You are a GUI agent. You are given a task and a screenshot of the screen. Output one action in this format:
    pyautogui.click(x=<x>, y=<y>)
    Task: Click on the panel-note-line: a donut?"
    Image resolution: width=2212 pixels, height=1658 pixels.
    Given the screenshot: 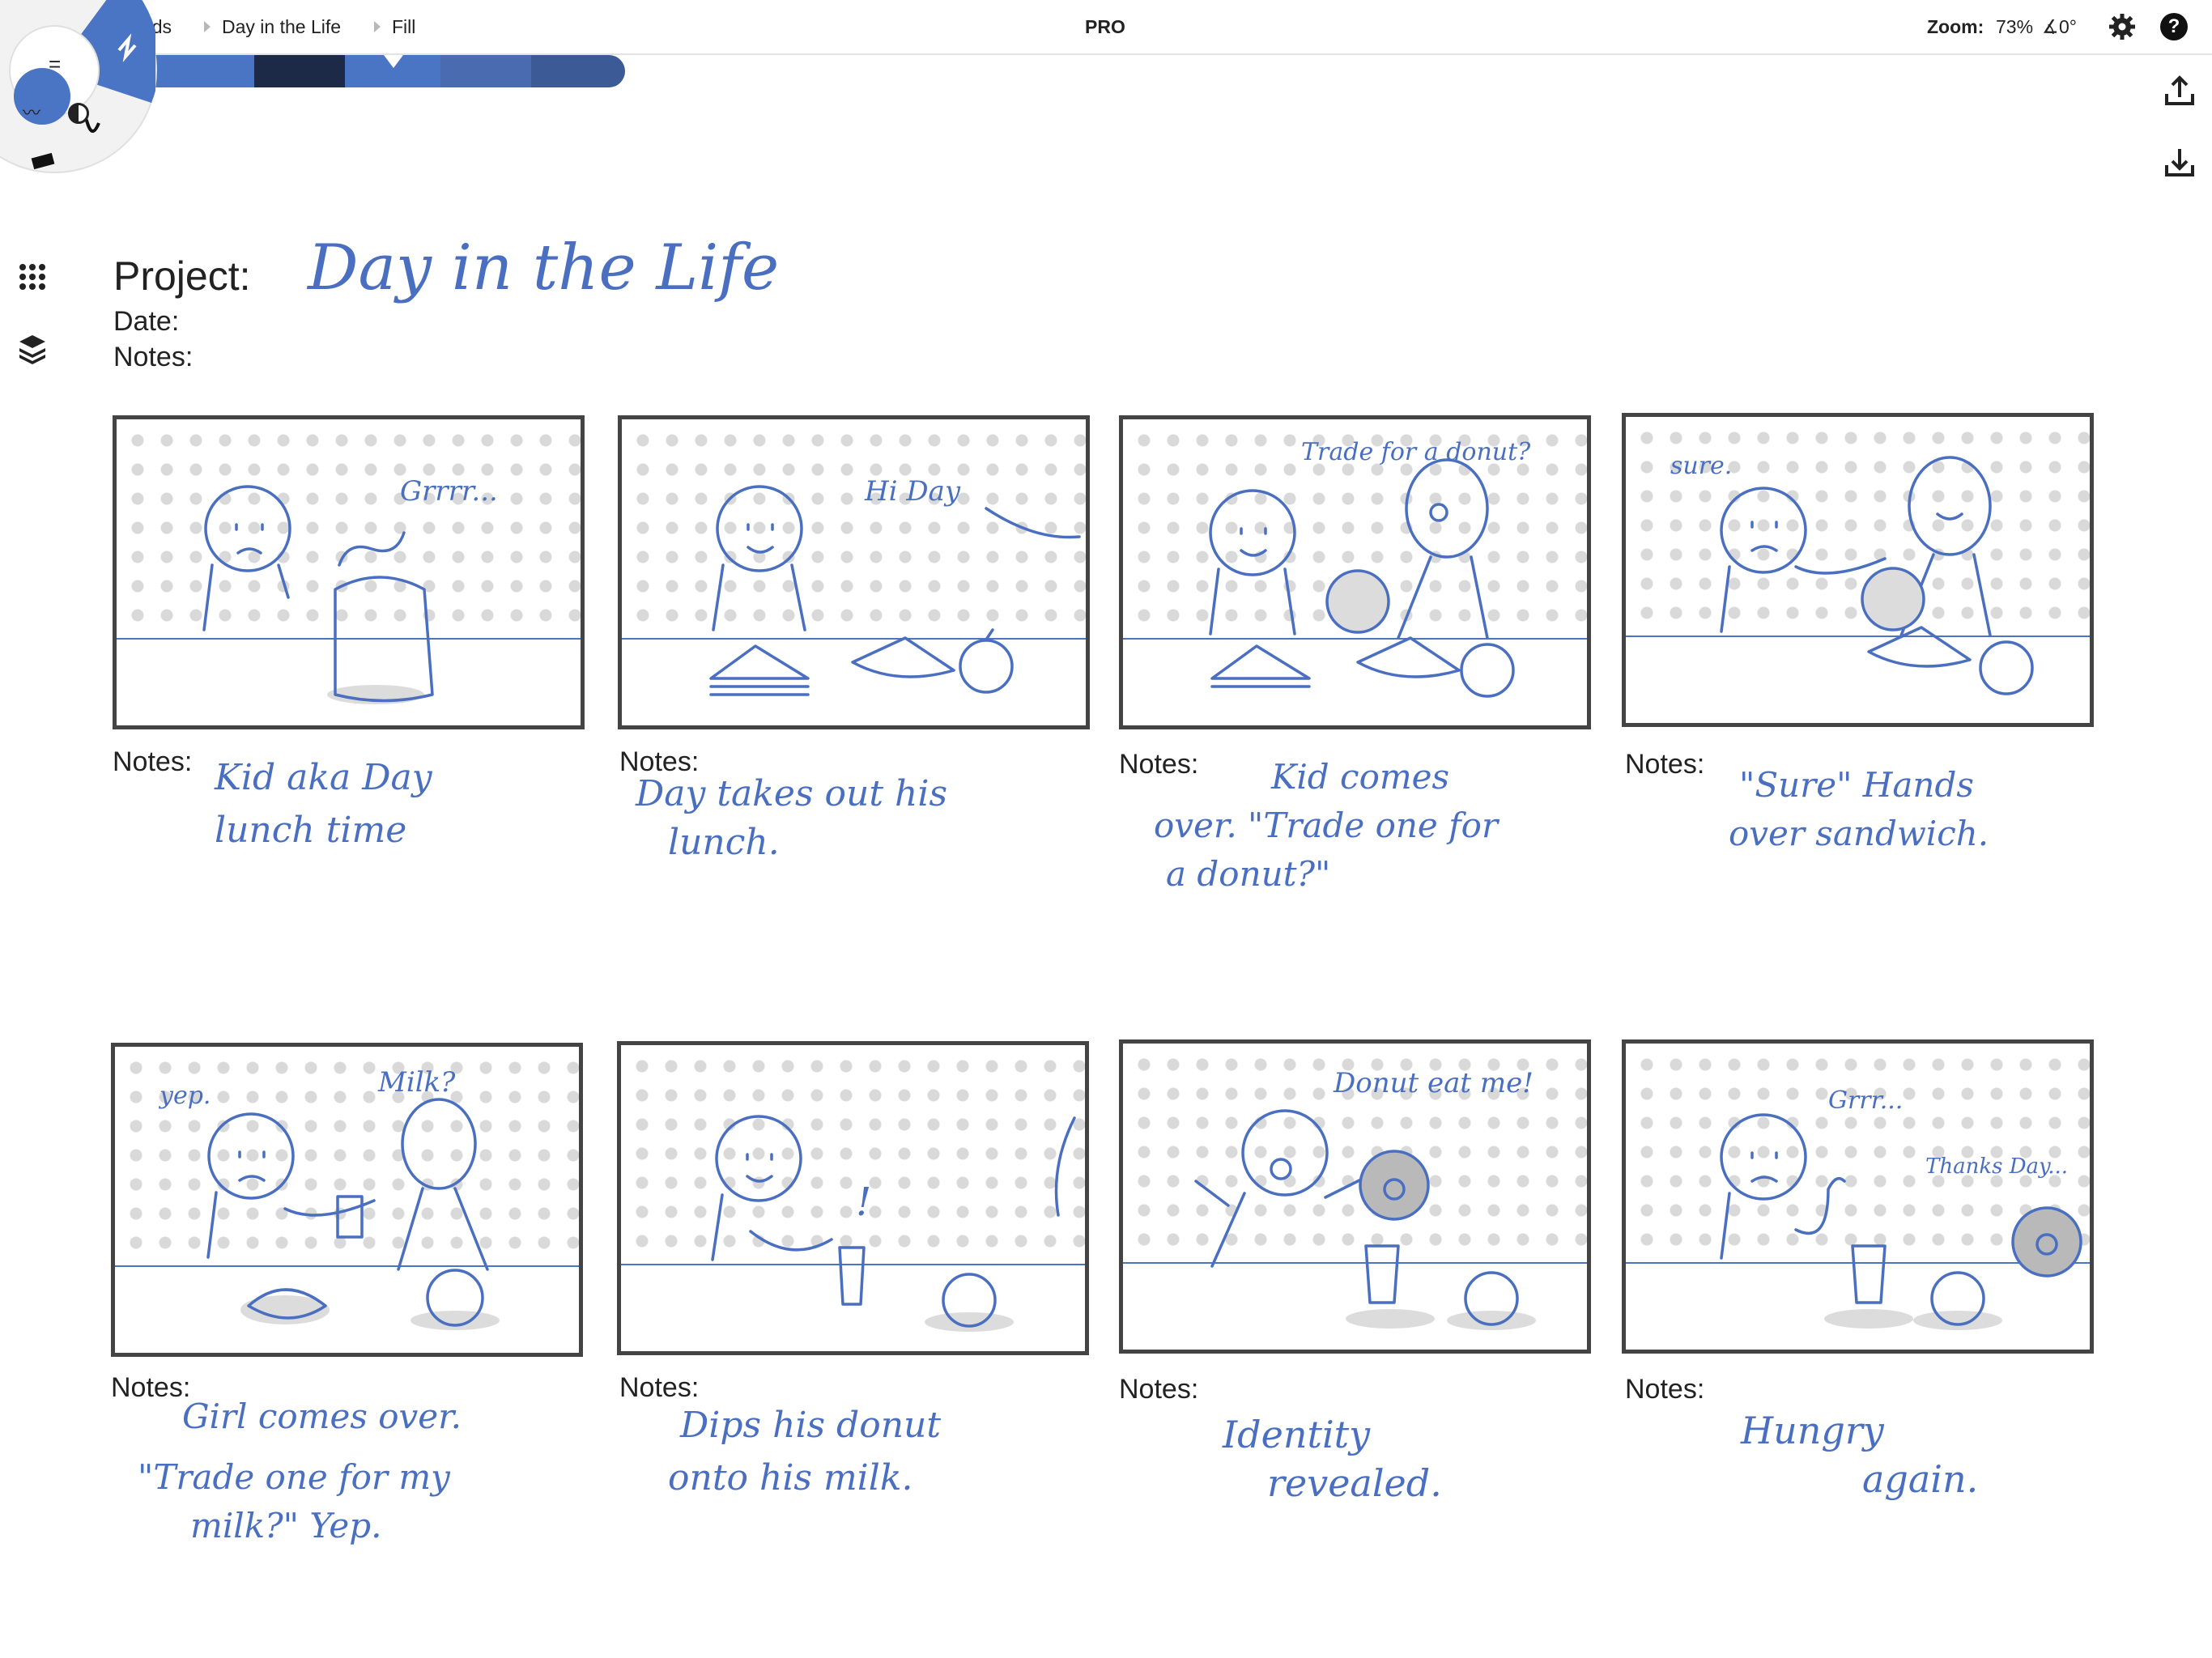 What is the action you would take?
    pyautogui.click(x=1248, y=874)
    